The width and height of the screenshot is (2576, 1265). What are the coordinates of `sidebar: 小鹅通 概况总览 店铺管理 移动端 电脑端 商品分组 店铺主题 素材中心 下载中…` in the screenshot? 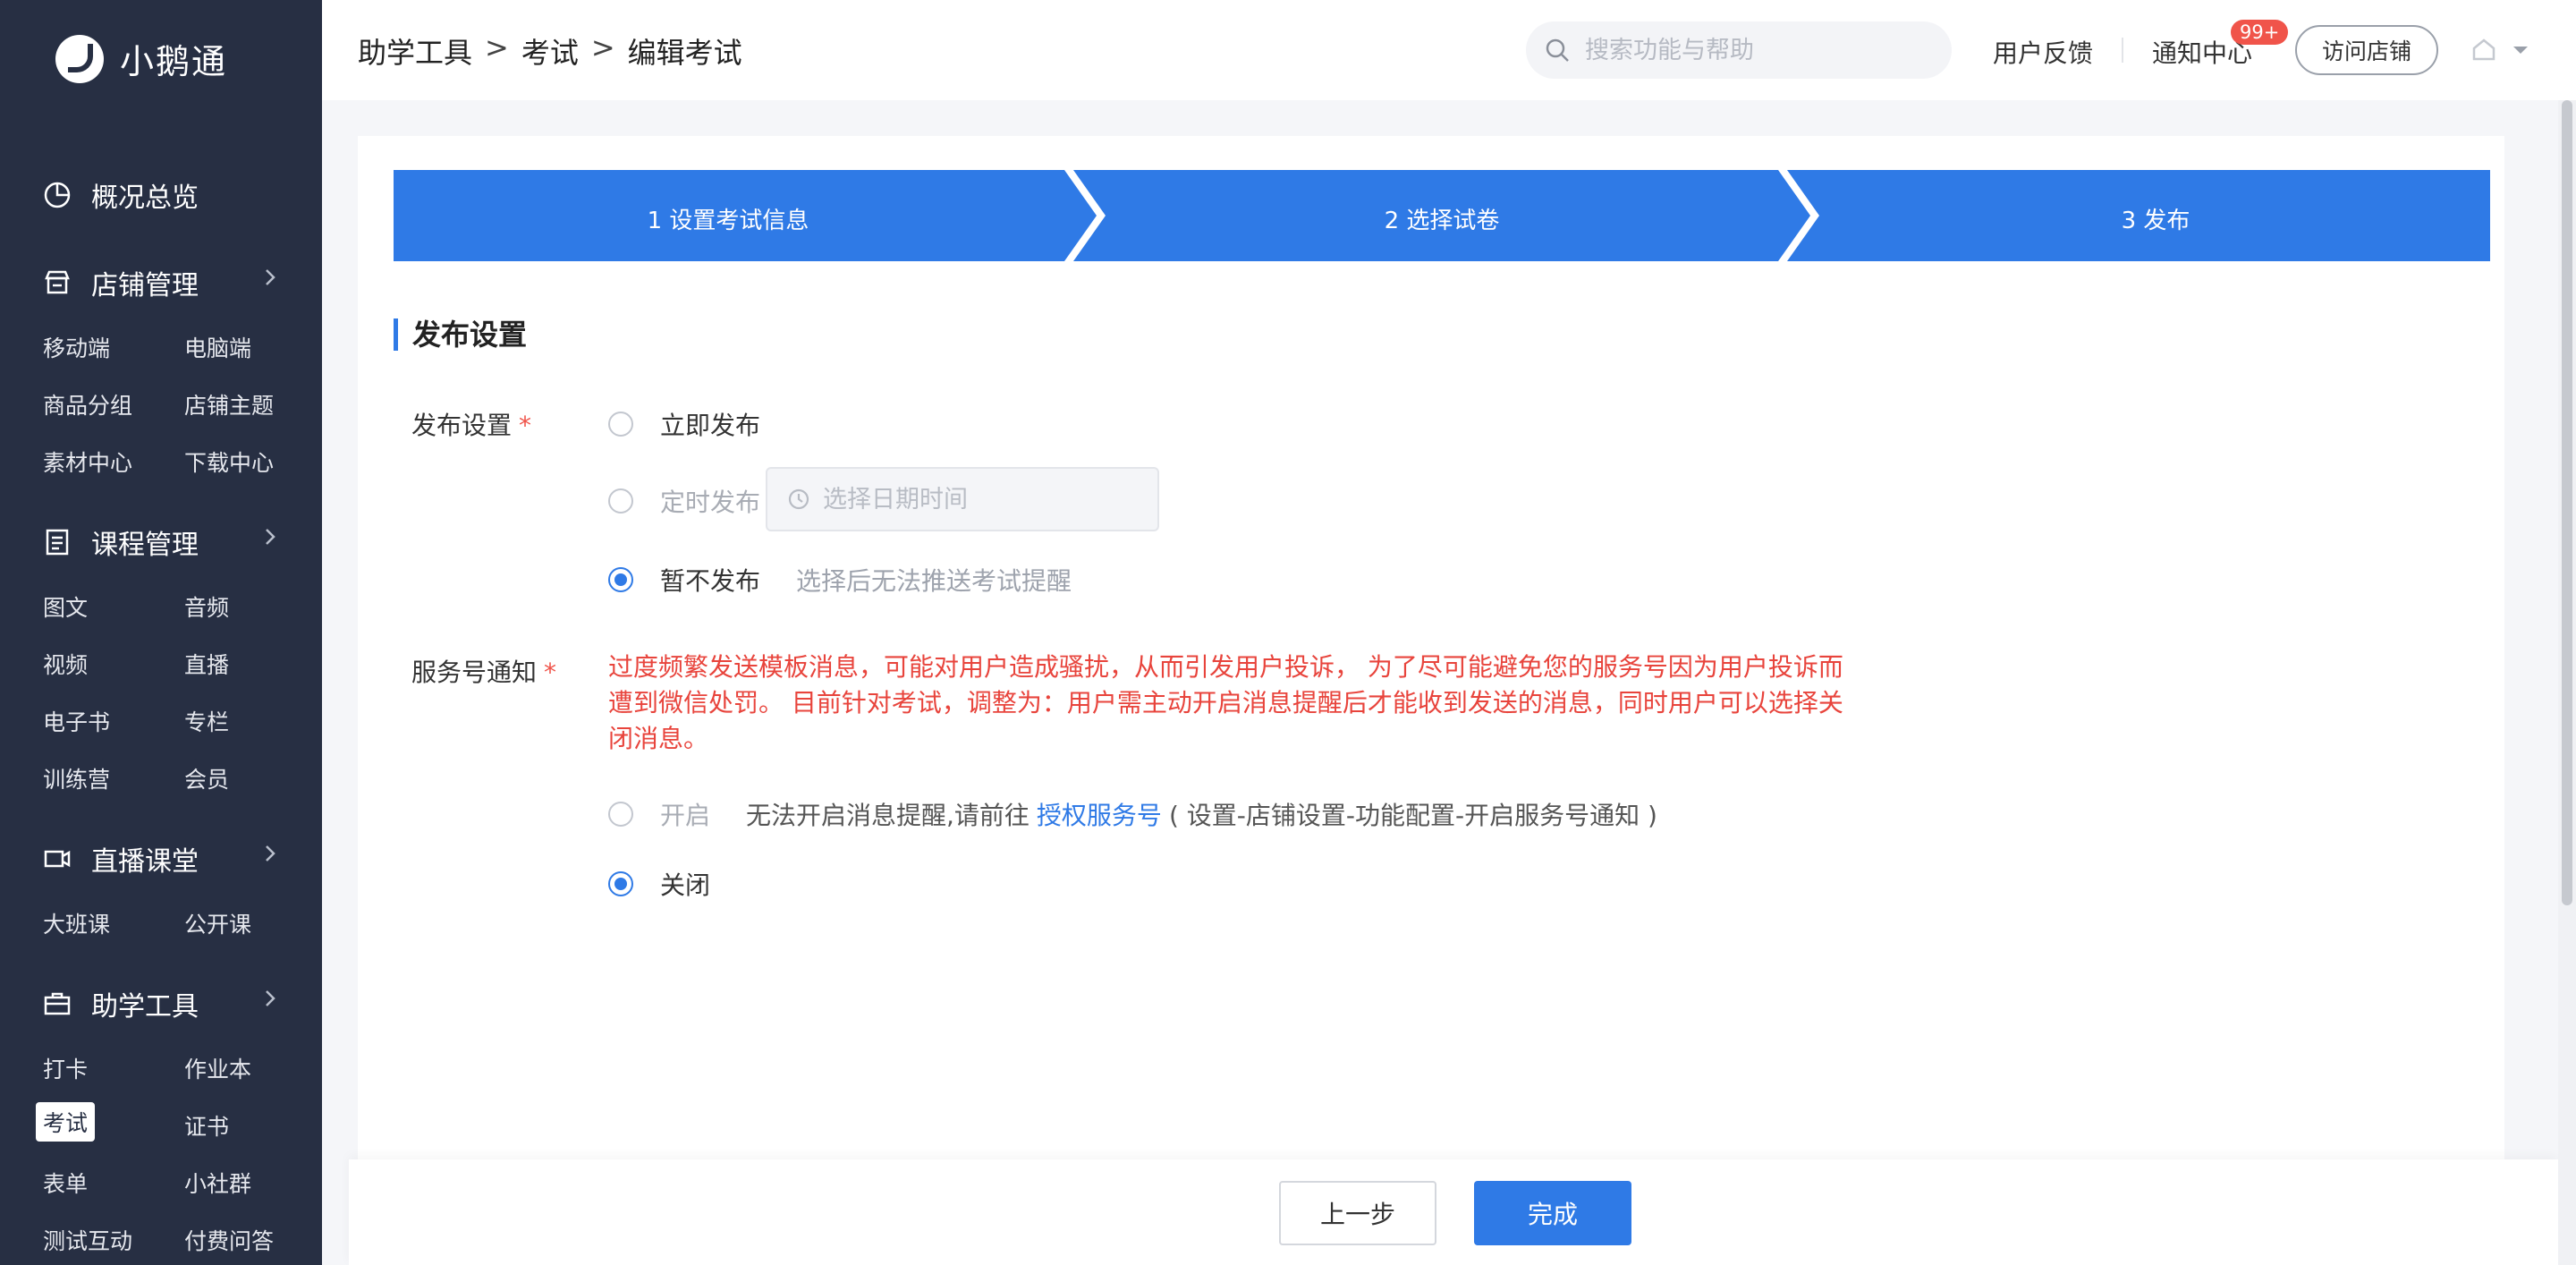 It's located at (161, 632).